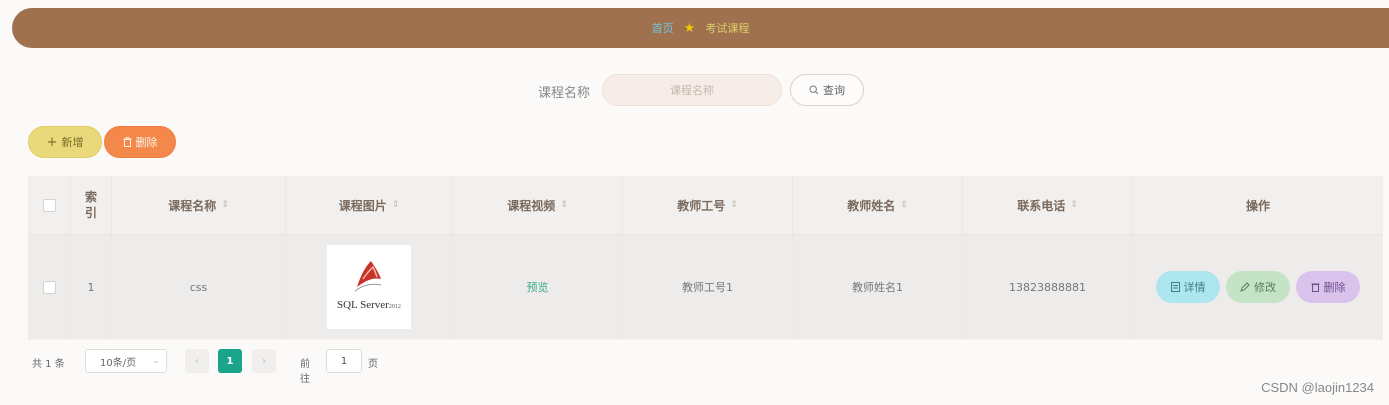  I want to click on row-checkbox, so click(49, 287).